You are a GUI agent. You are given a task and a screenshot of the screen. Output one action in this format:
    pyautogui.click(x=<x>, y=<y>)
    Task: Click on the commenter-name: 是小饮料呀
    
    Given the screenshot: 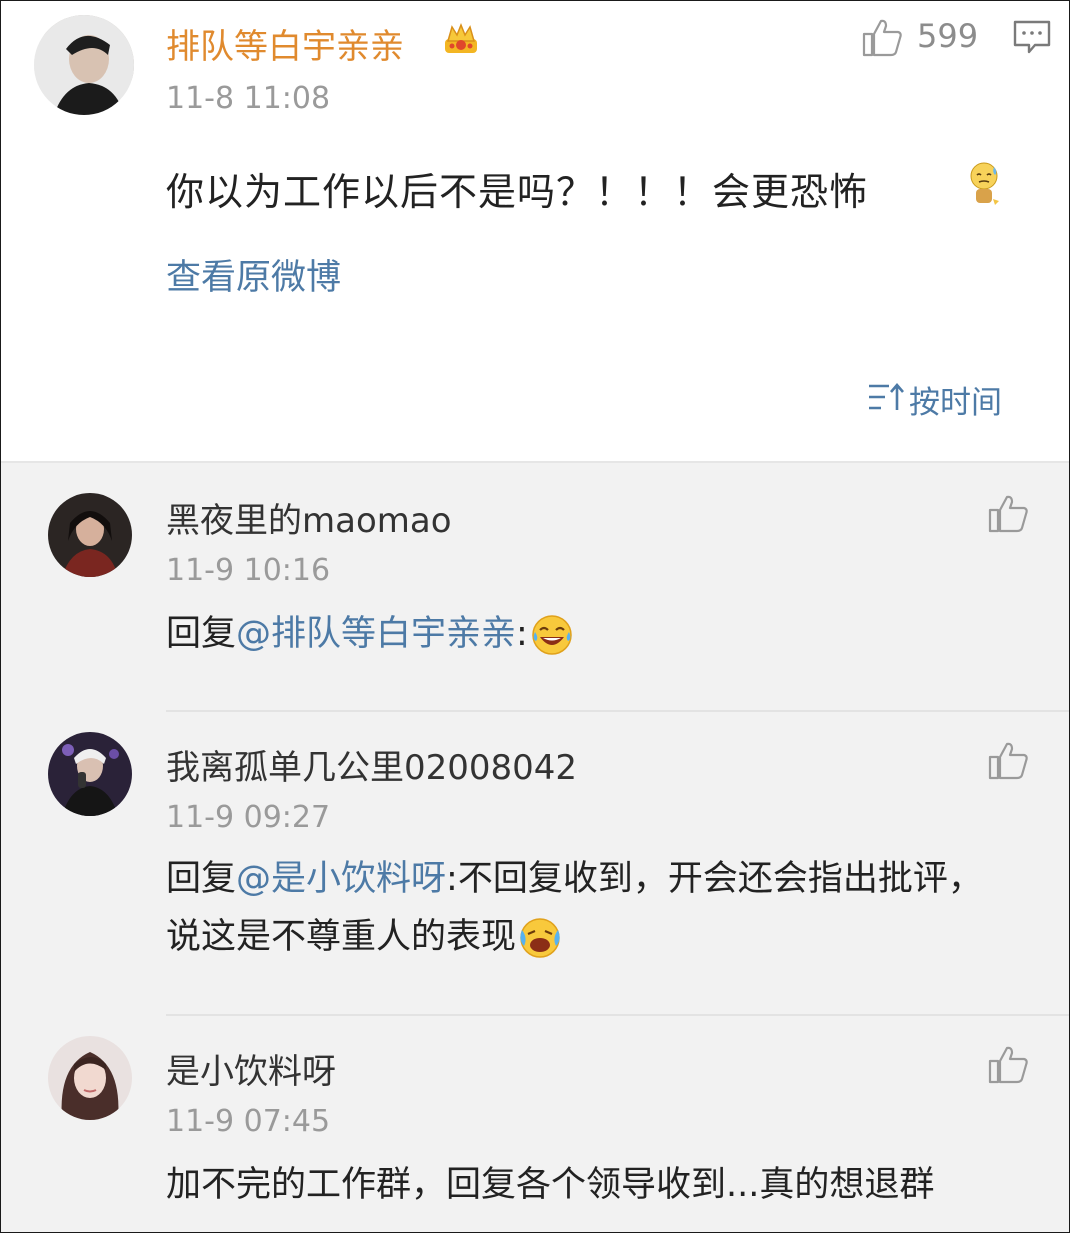 What is the action you would take?
    pyautogui.click(x=251, y=1068)
    